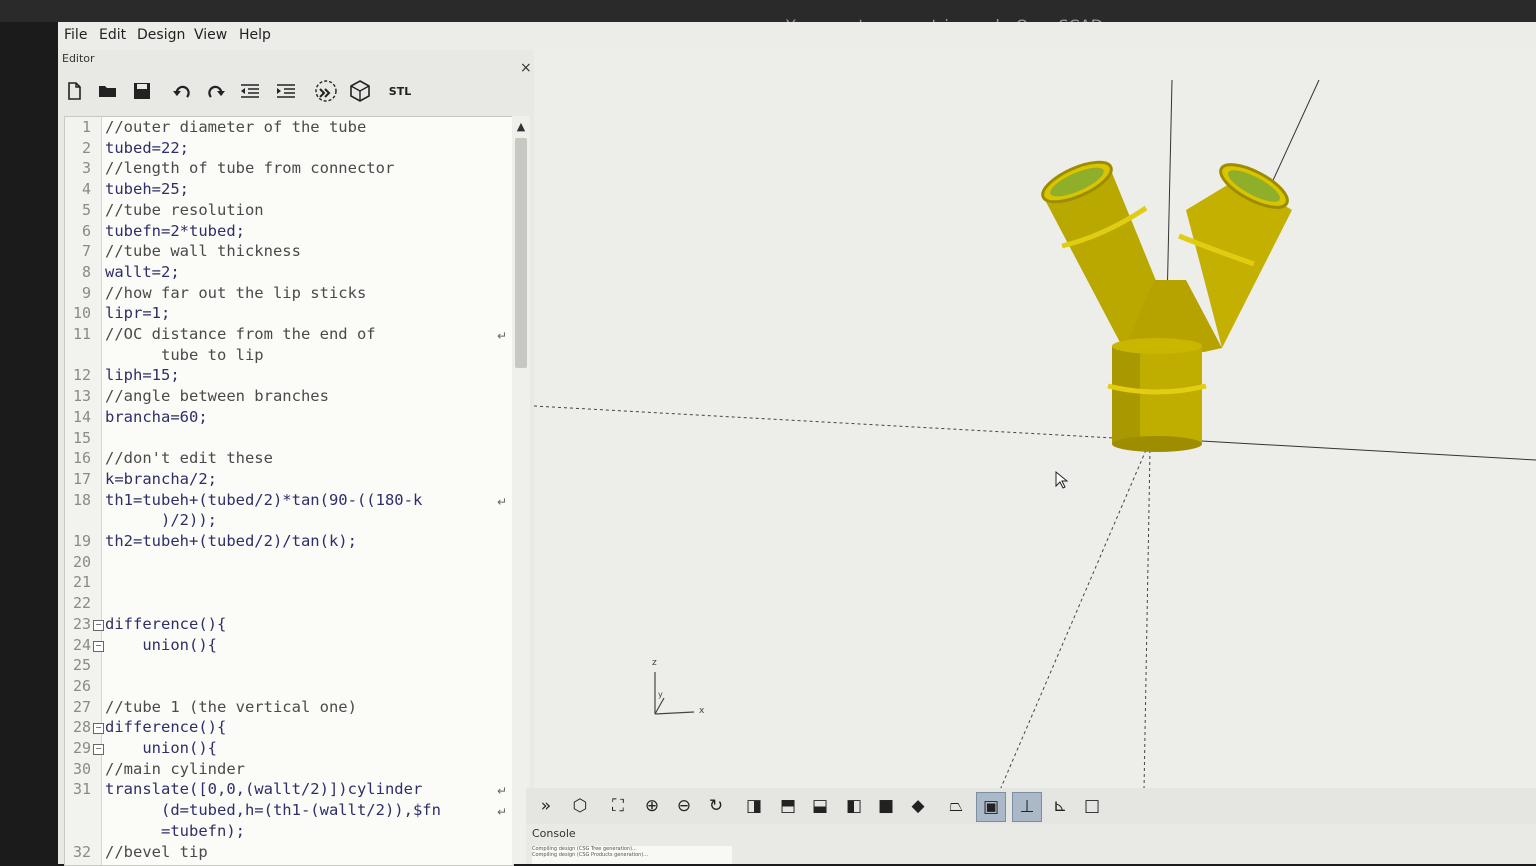 Image resolution: width=1536 pixels, height=866 pixels. I want to click on line-number: 26, so click(81, 685).